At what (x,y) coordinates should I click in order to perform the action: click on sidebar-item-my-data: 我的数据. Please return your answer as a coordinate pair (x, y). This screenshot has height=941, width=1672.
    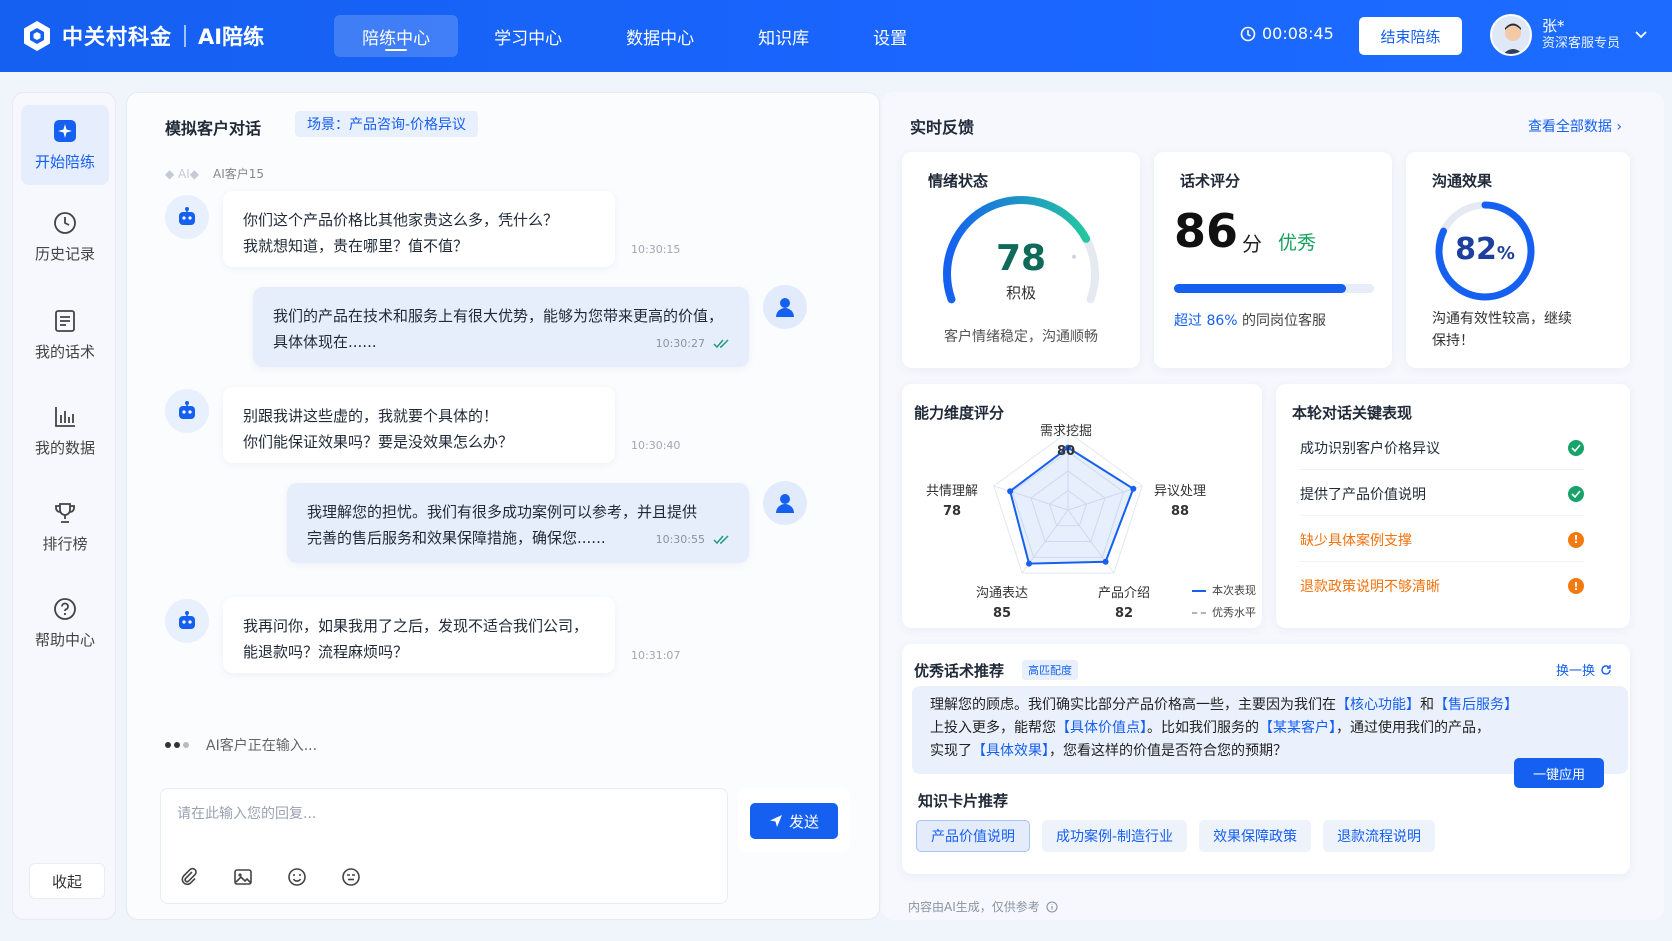
    Looking at the image, I should click on (65, 431).